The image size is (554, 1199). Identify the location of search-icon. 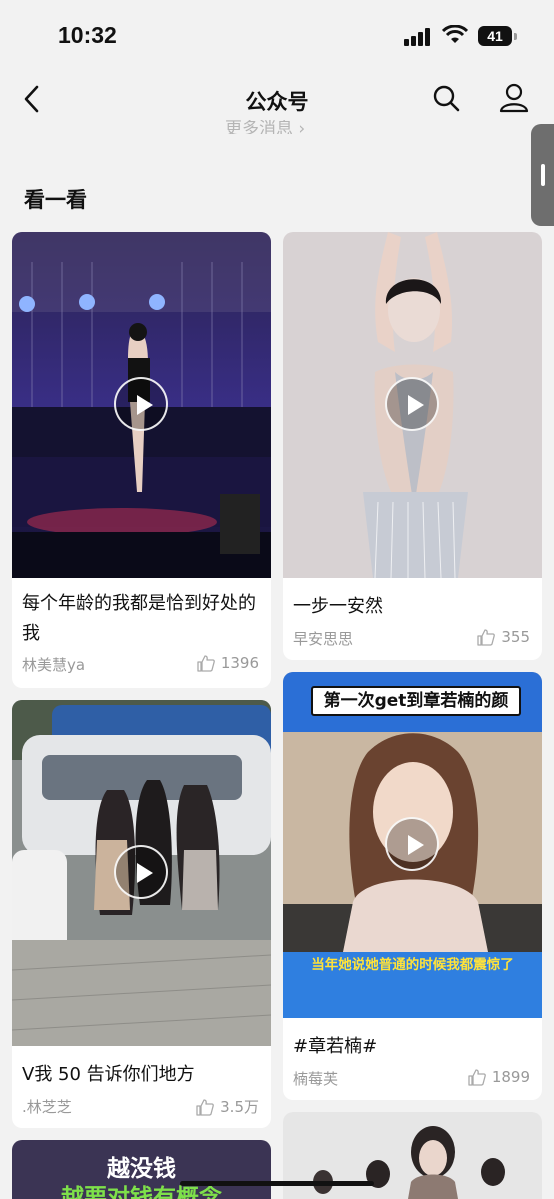
(447, 99).